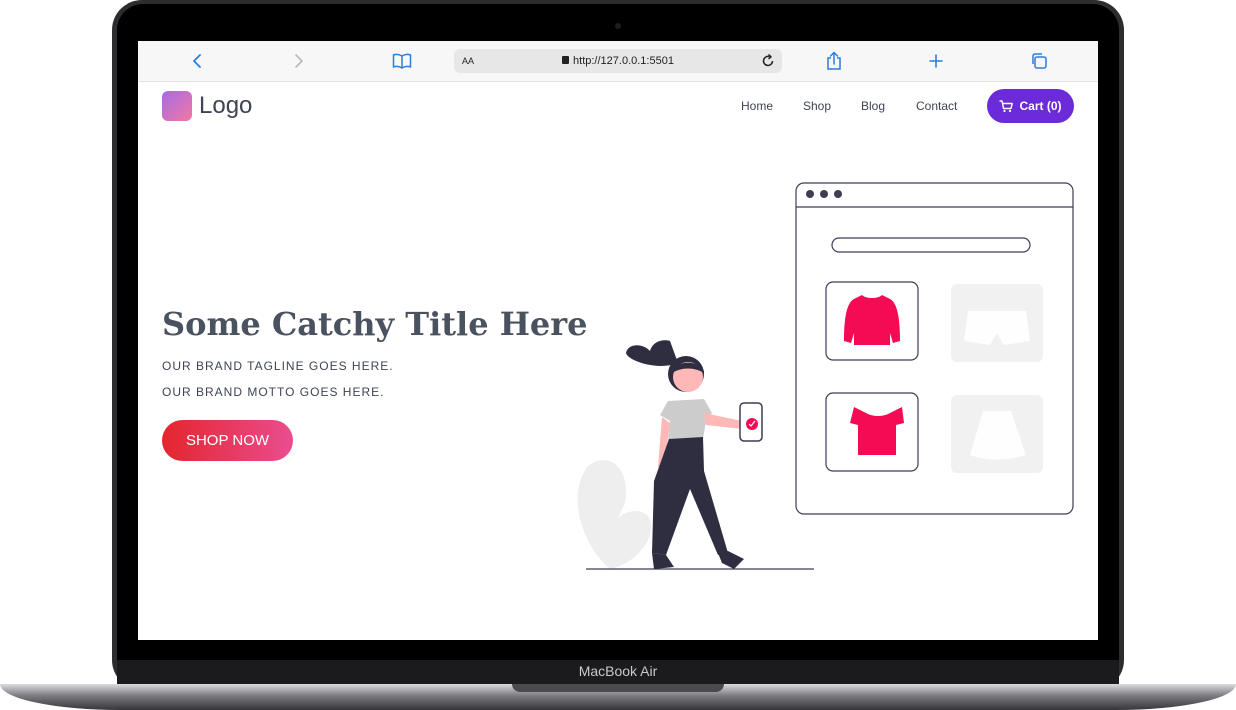 The height and width of the screenshot is (710, 1236). I want to click on device-label: MacBook Air, so click(618, 671).